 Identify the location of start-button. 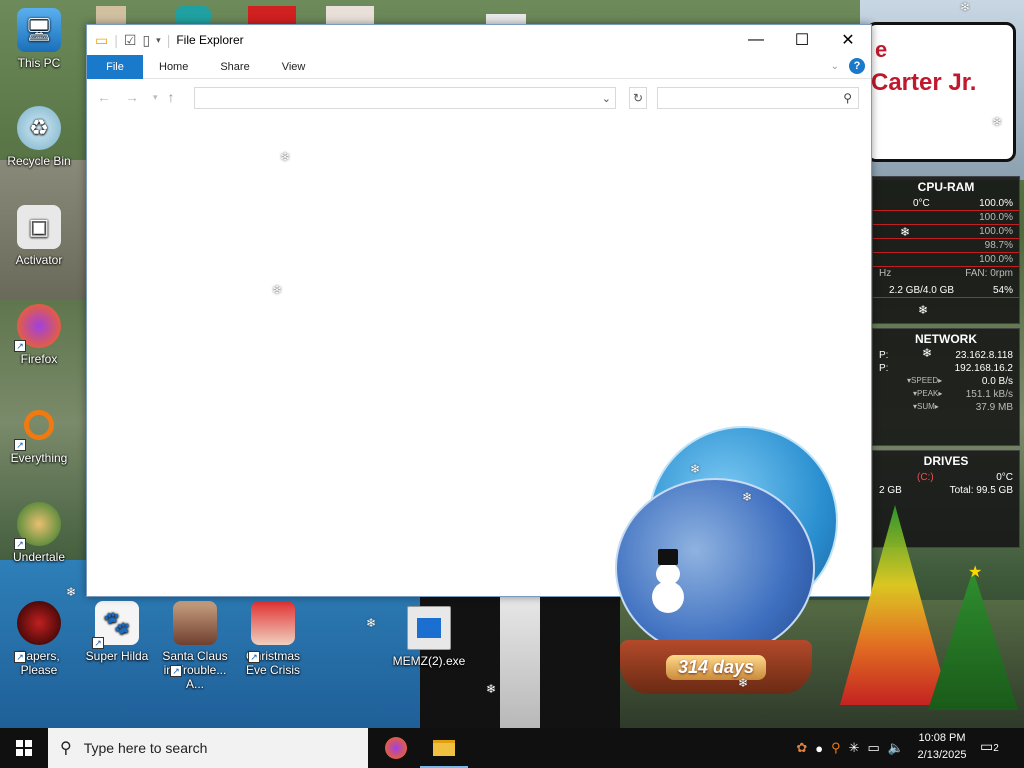
(24, 748).